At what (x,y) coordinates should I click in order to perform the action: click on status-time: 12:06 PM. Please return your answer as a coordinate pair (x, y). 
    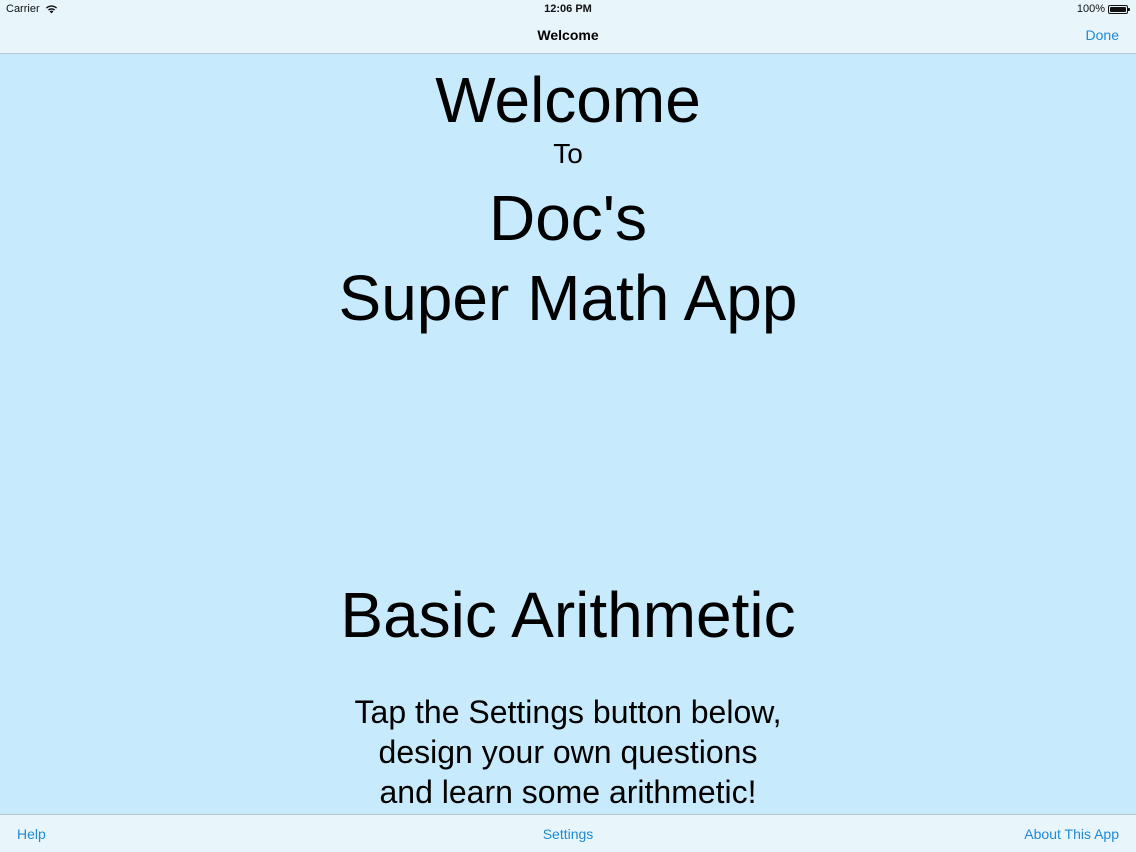
    Looking at the image, I should click on (568, 9).